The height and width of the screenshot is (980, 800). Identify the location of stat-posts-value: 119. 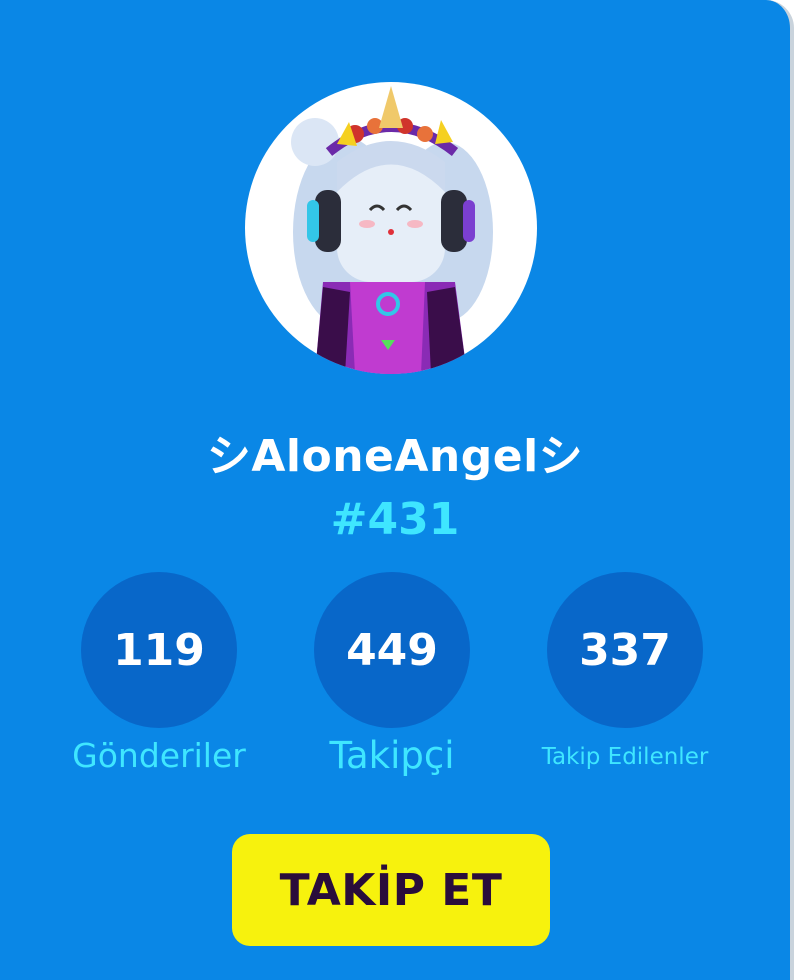
(159, 650).